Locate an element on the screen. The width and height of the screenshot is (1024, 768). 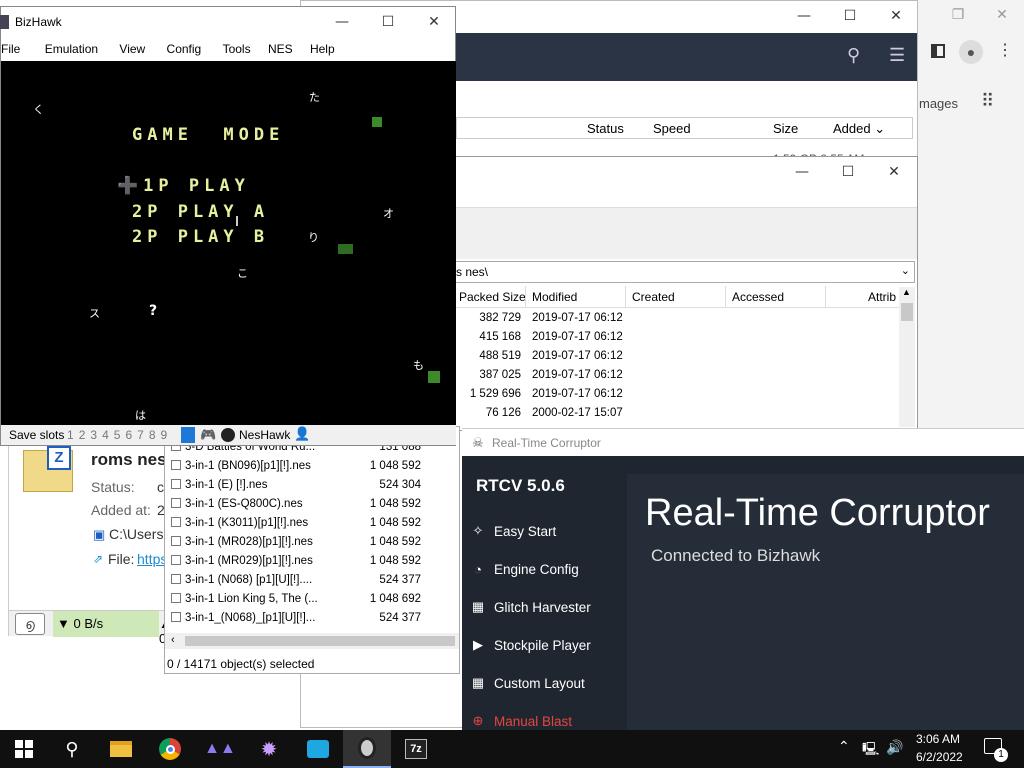
menu-help: Help is located at coordinates (323, 49).